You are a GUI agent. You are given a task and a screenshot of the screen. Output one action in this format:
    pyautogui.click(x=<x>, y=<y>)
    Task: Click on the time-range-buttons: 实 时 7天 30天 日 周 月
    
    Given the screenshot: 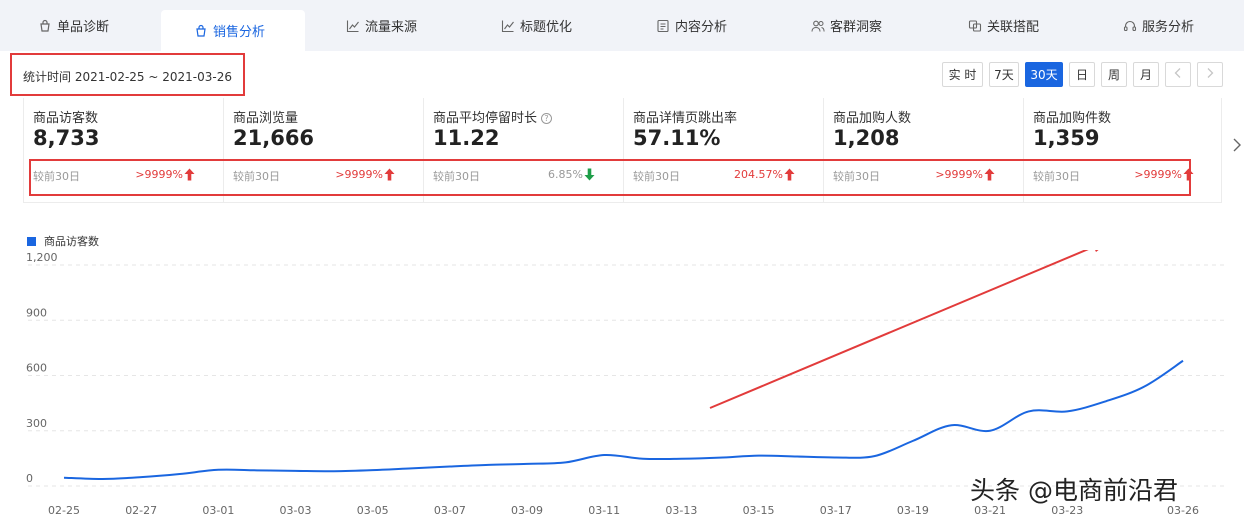 What is the action you would take?
    pyautogui.click(x=1082, y=74)
    